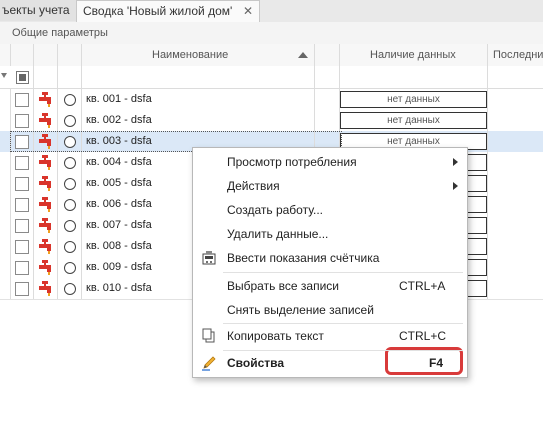 The width and height of the screenshot is (543, 441). What do you see at coordinates (119, 204) in the screenshot?
I see `row-name: кв. 006 - dsfa` at bounding box center [119, 204].